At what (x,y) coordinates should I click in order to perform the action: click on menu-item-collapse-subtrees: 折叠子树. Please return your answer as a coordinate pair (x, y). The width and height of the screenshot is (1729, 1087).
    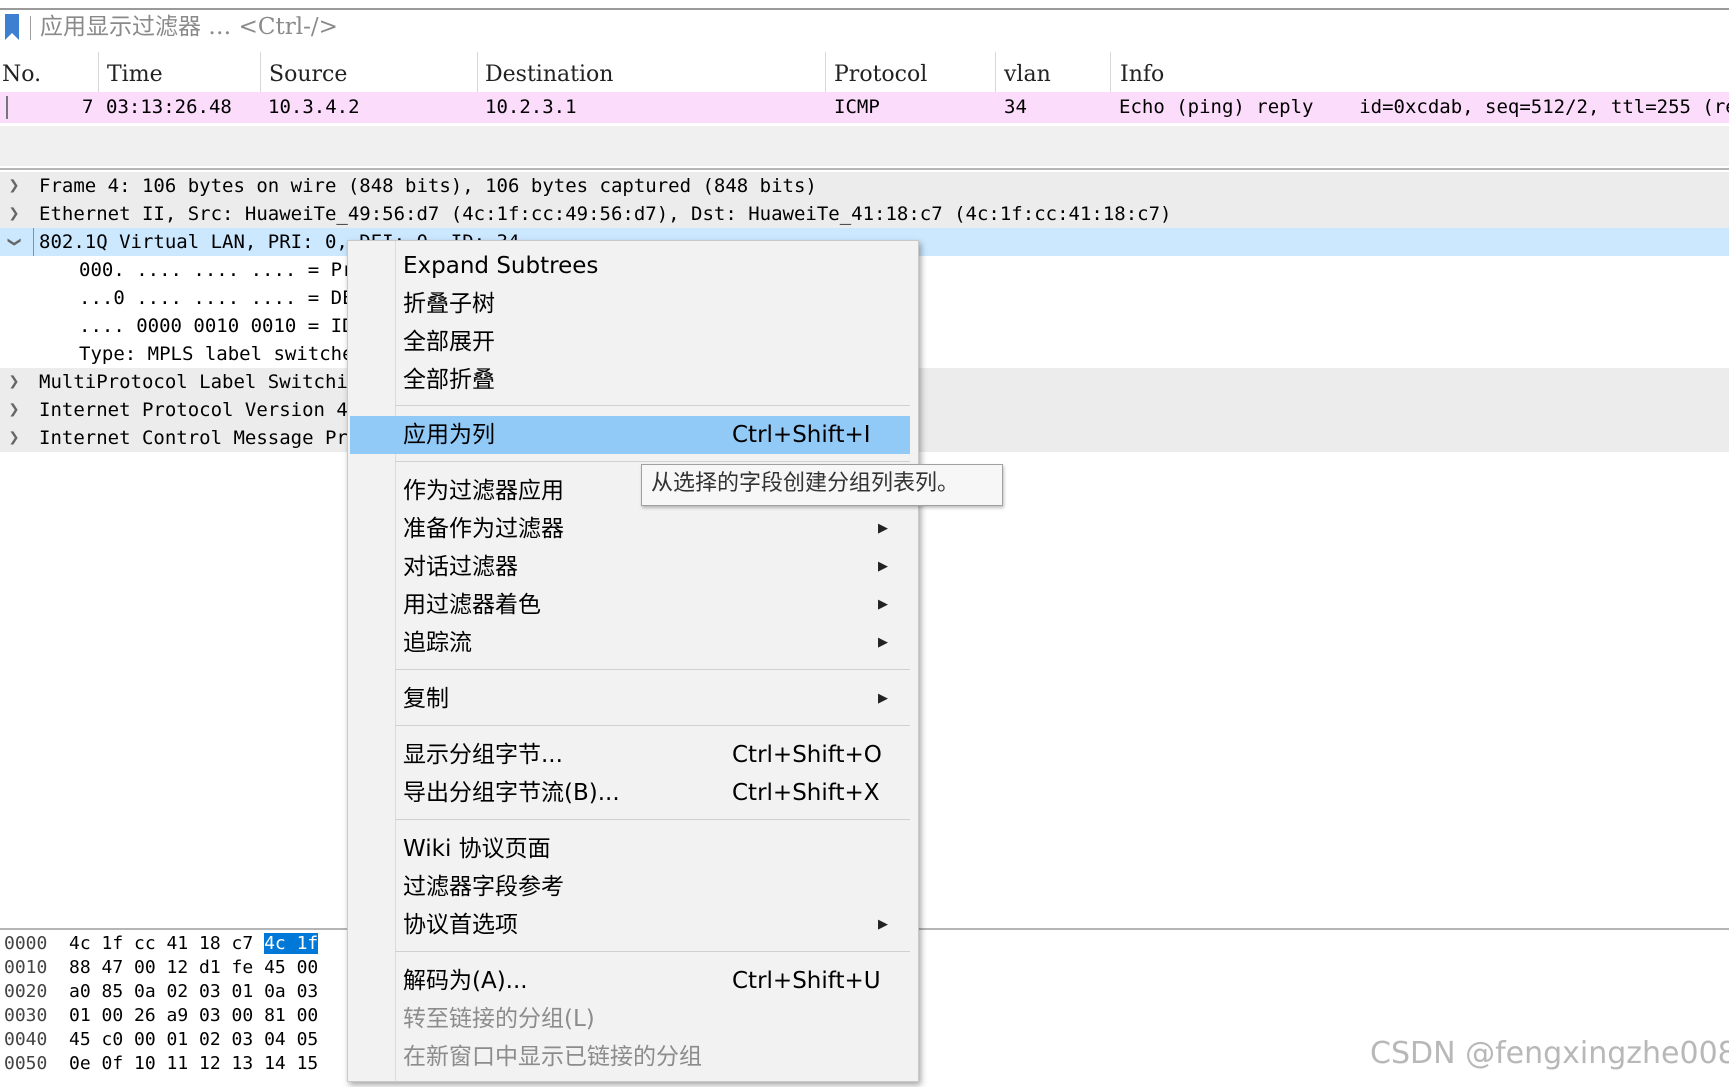
    Looking at the image, I should click on (633, 304).